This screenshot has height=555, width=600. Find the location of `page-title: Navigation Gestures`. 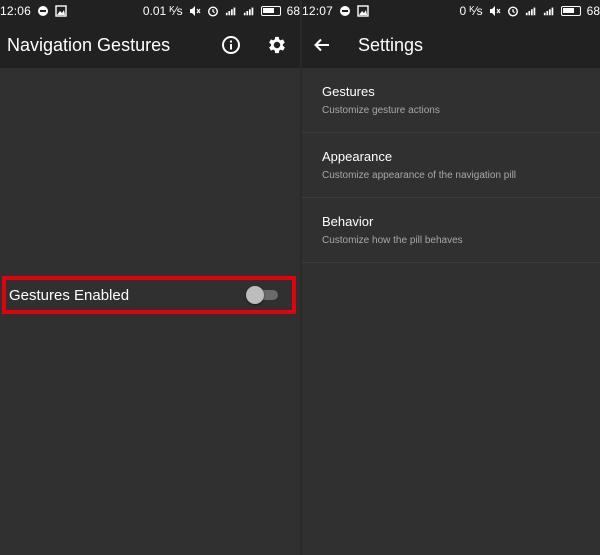

page-title: Navigation Gestures is located at coordinates (89, 44).